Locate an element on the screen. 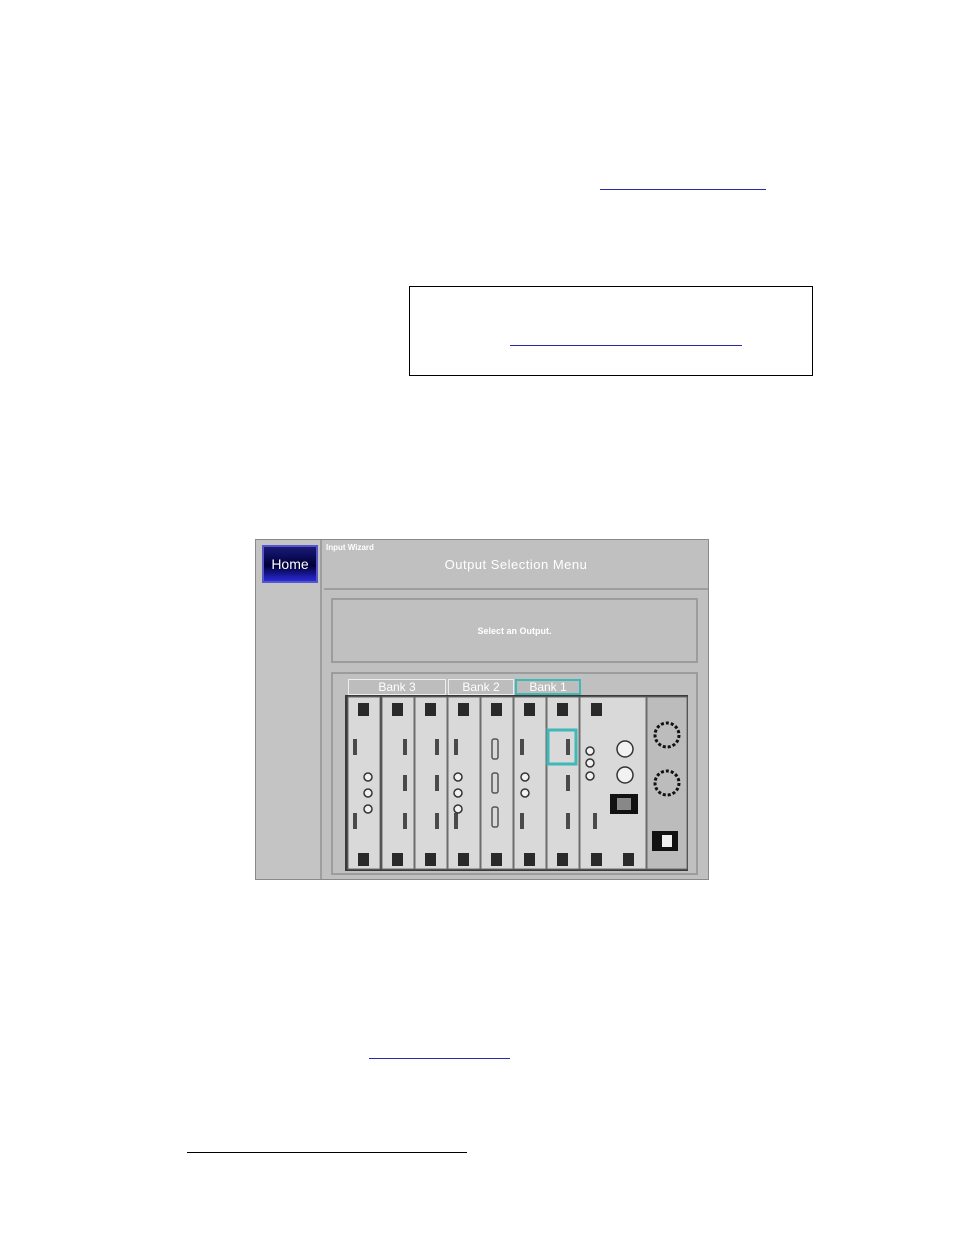  wizard-label: Input Wizard is located at coordinates (350, 547).